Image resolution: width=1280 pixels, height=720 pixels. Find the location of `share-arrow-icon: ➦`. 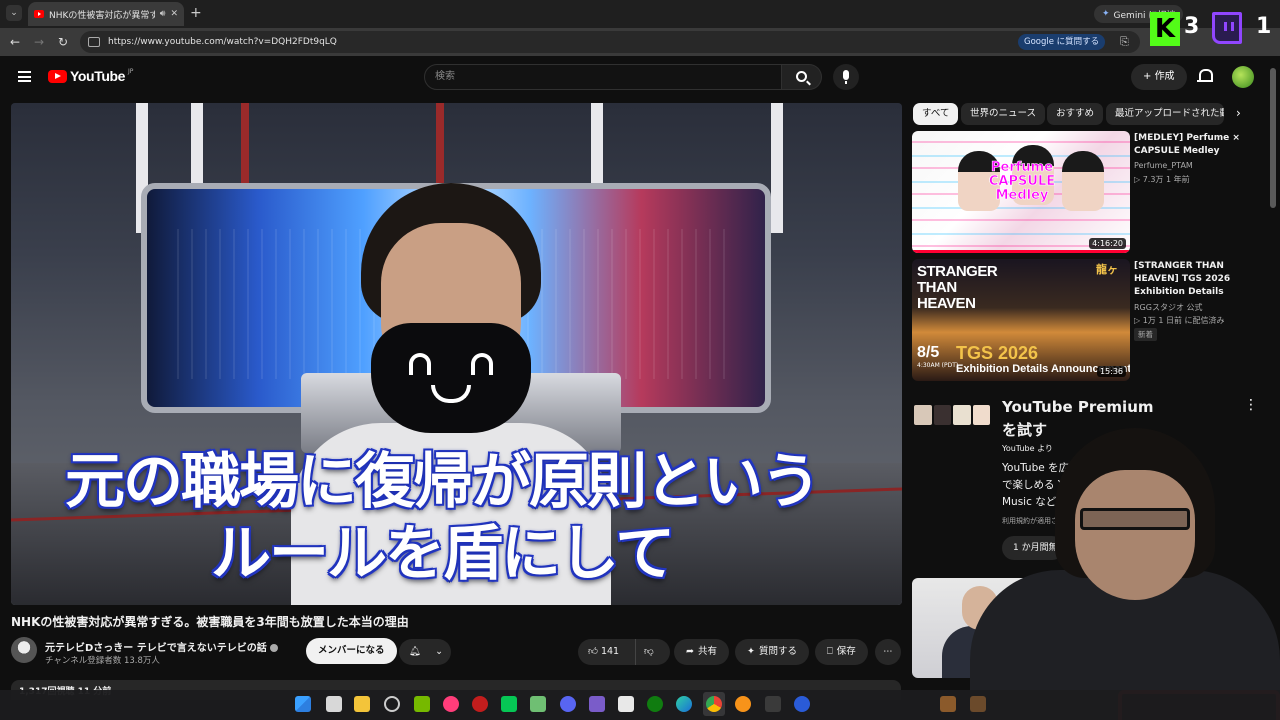

share-arrow-icon: ➦ is located at coordinates (690, 651).